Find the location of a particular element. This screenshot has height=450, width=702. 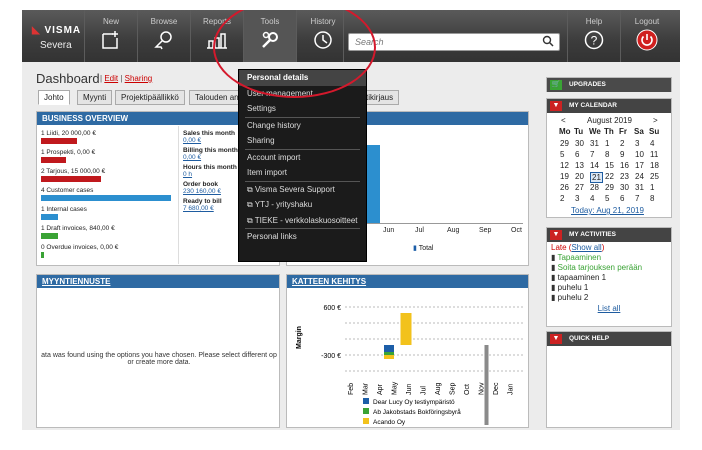

calendar-day: 23 is located at coordinates (624, 176).